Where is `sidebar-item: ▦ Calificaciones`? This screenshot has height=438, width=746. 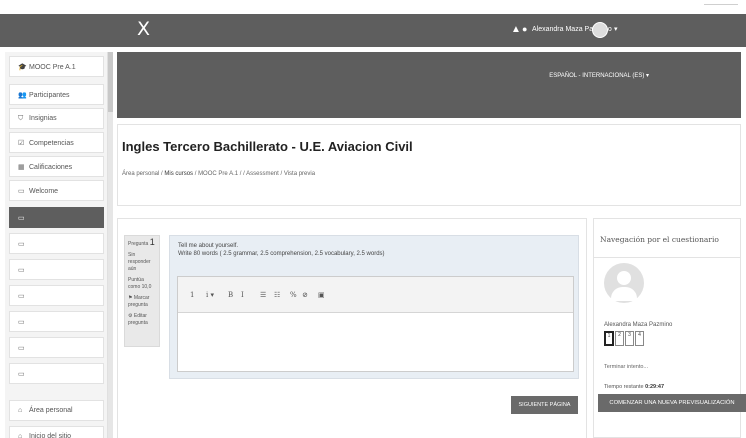
sidebar-item: ▦ Calificaciones is located at coordinates (56, 166).